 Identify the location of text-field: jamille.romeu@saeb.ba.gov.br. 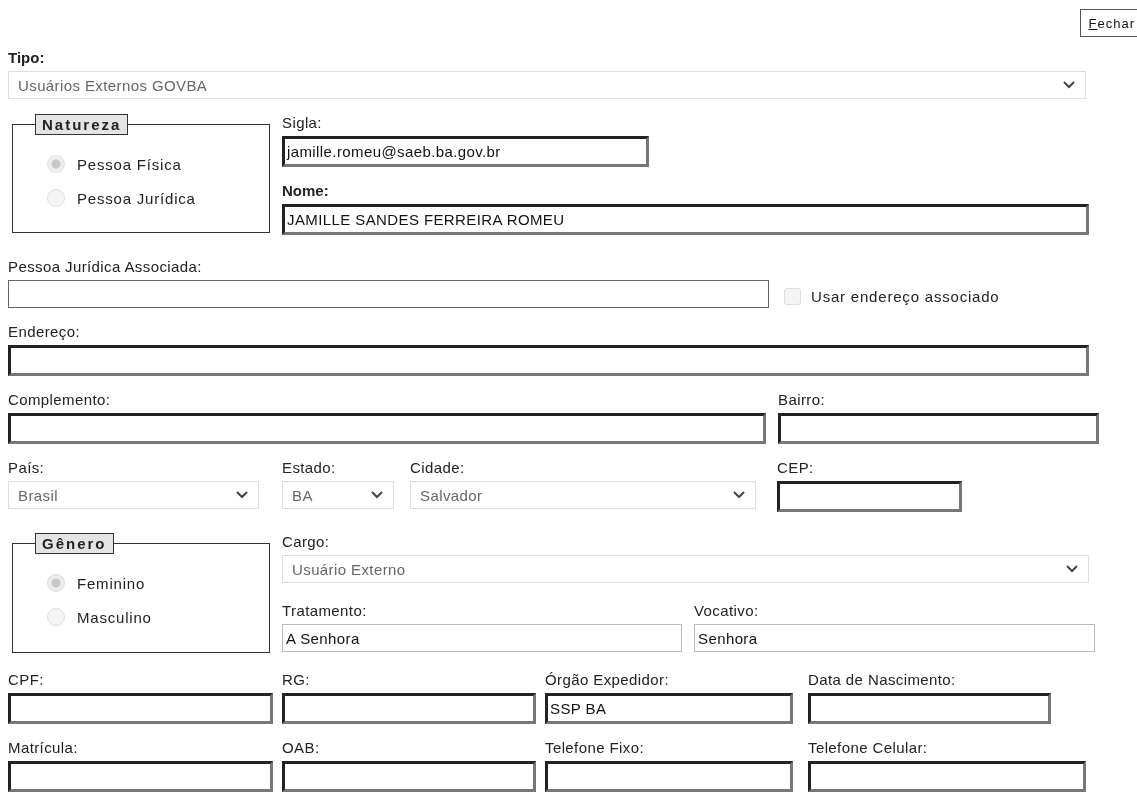
(465, 151).